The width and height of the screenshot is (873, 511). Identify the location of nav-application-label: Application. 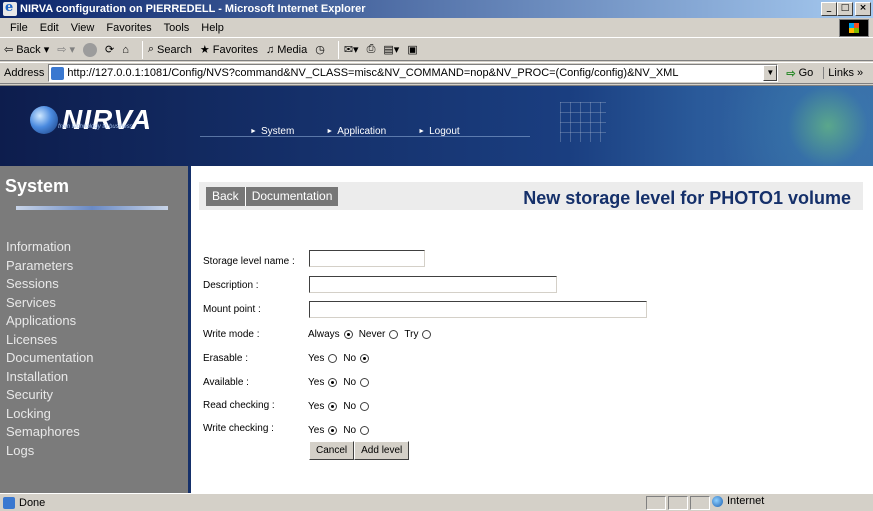
(362, 131).